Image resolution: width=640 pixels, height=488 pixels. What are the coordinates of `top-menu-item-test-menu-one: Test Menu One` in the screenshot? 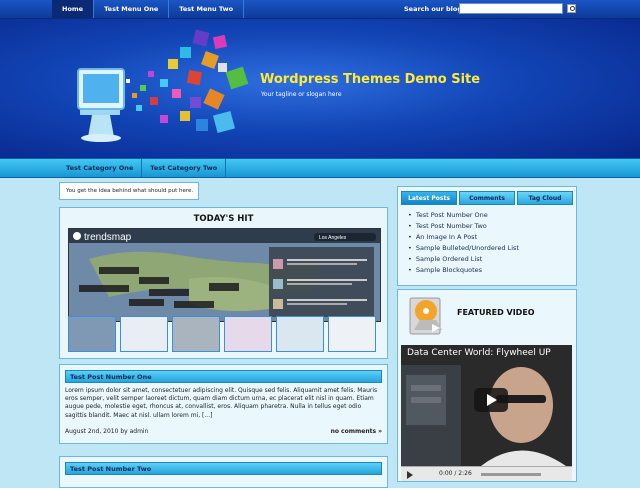 It's located at (132, 9).